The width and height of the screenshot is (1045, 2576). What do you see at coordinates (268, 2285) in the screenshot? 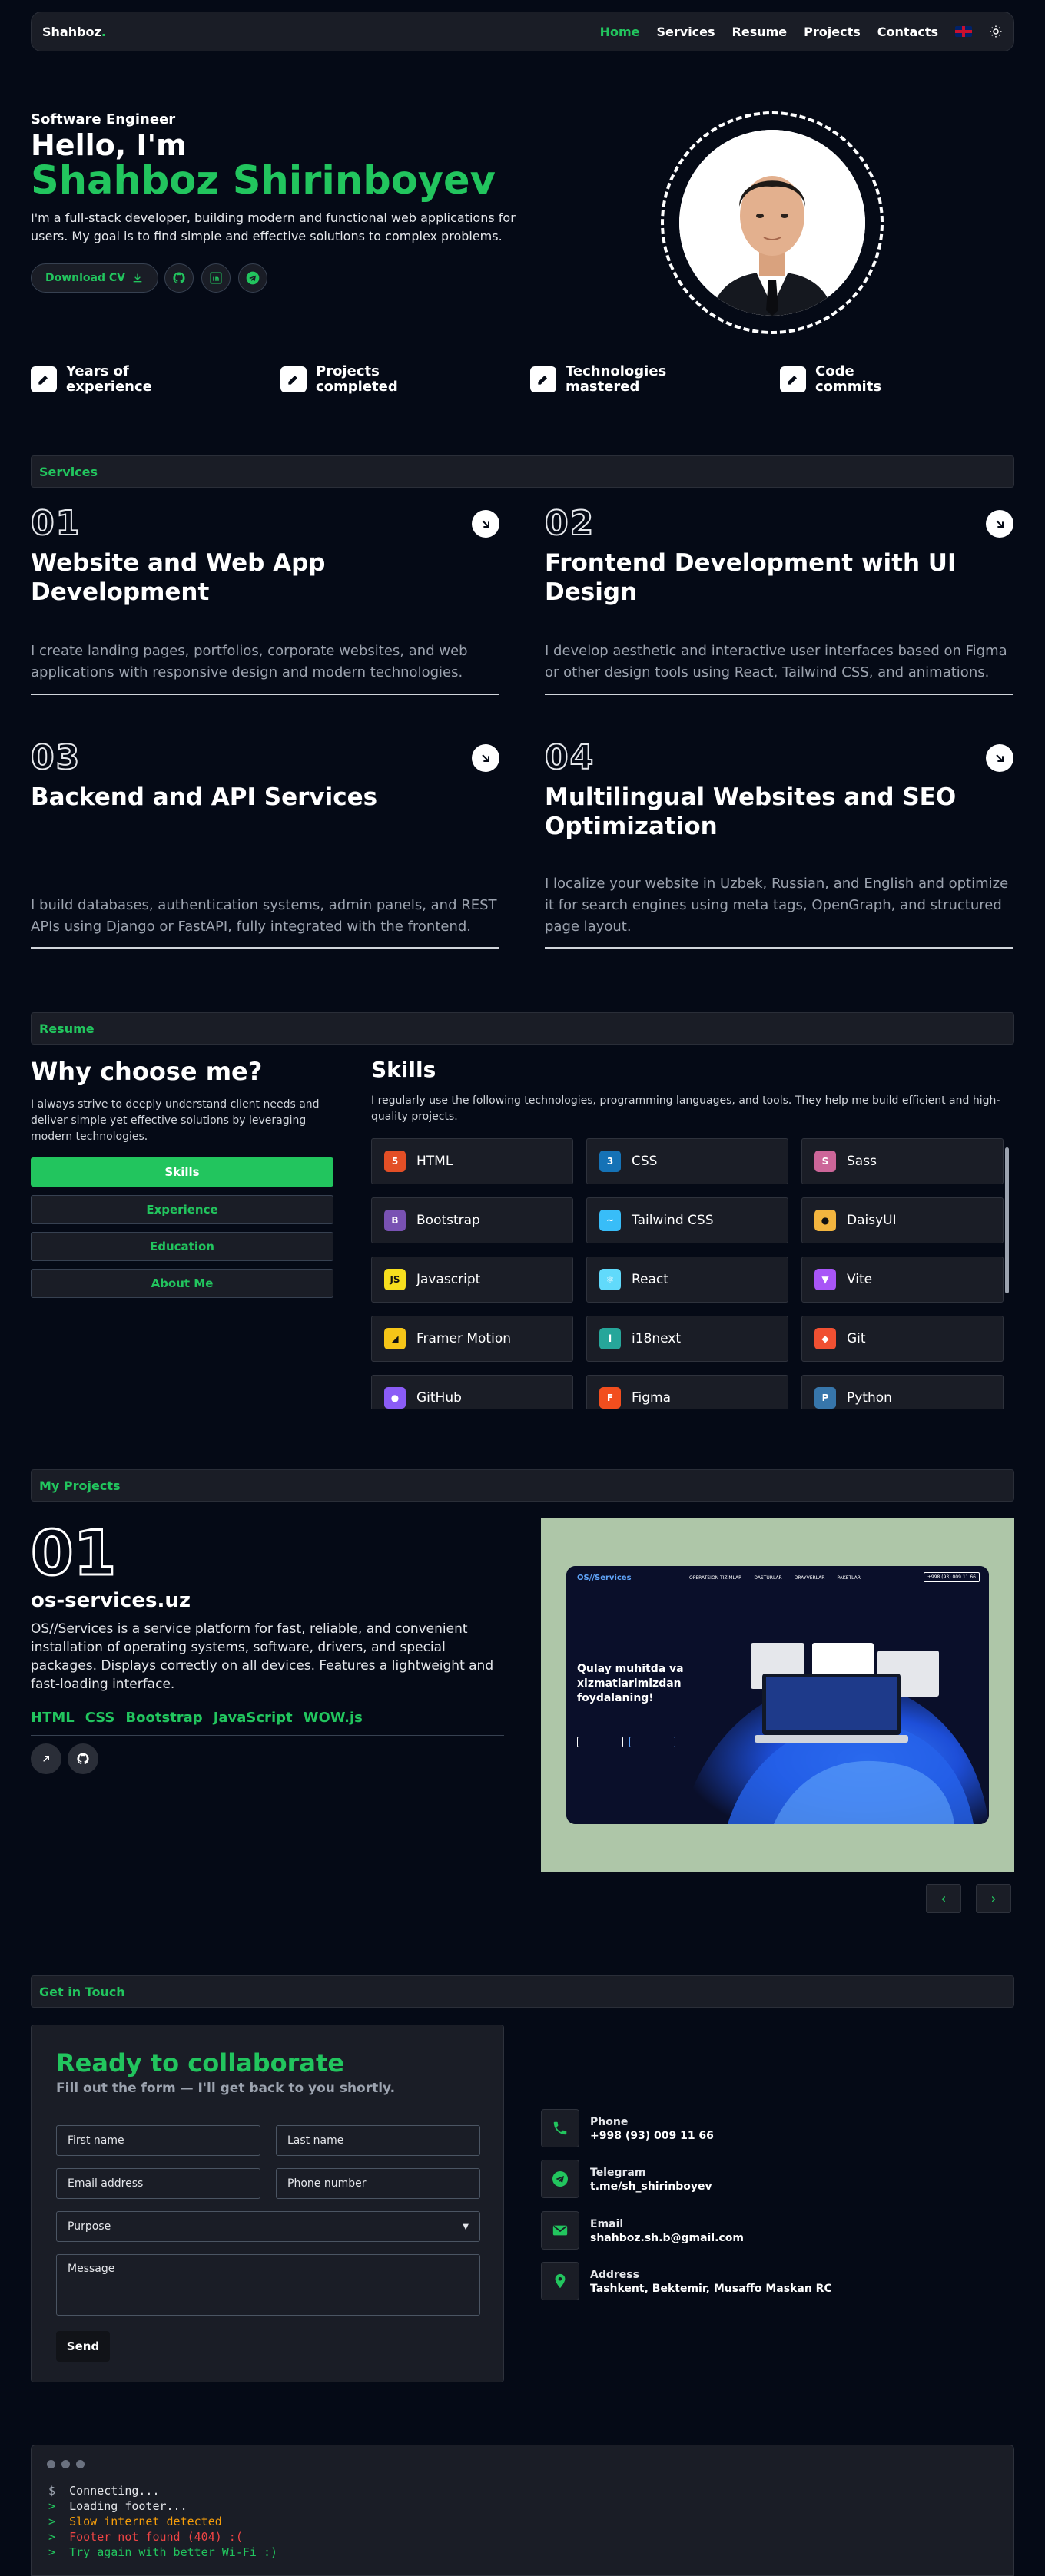
I see `message-textarea: Message` at bounding box center [268, 2285].